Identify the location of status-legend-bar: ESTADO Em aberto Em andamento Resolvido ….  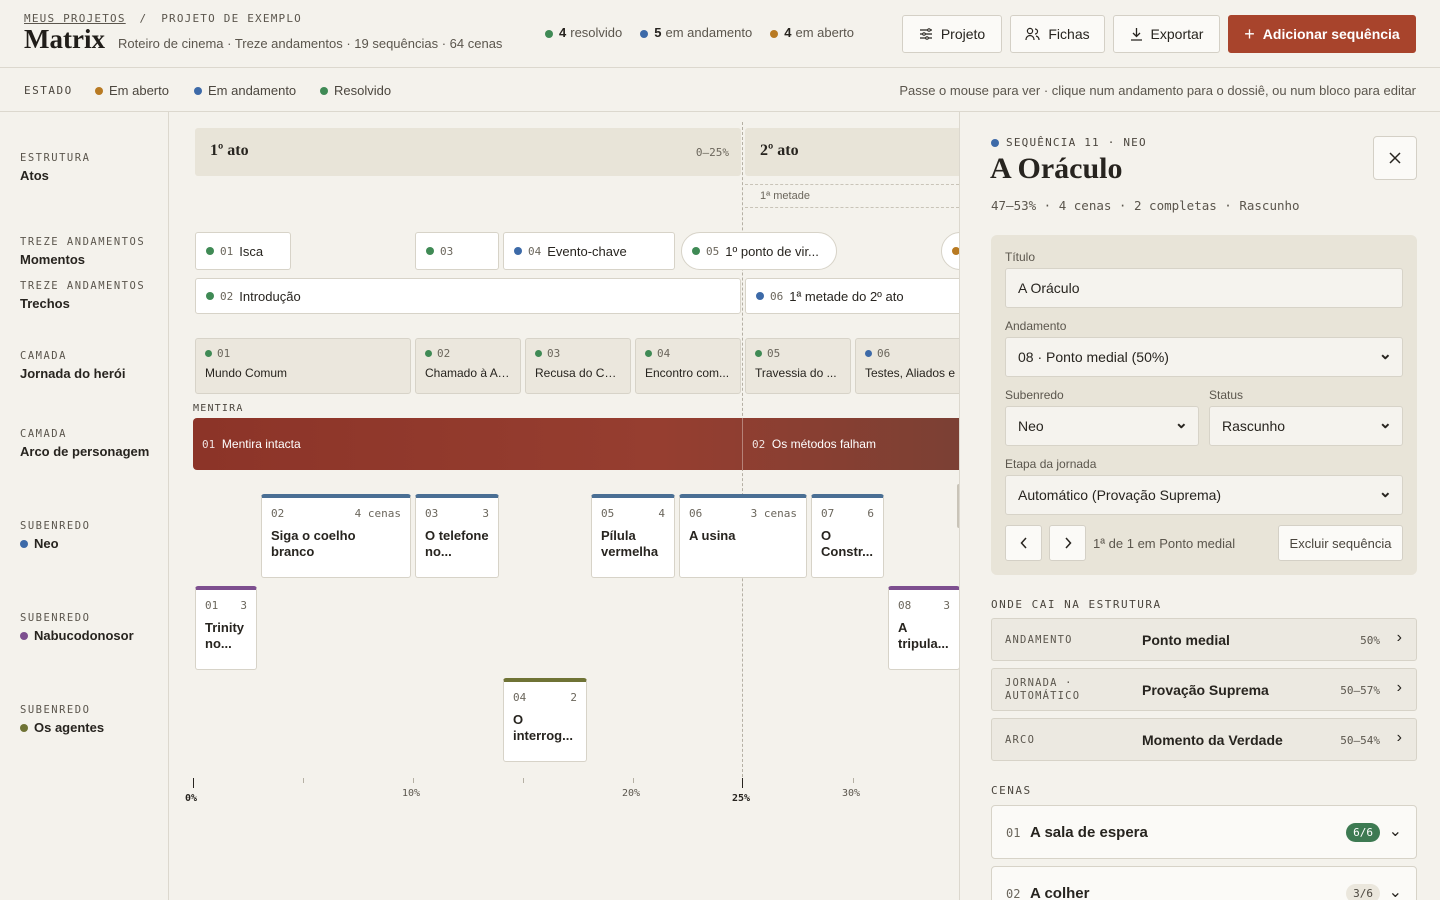
(720, 90).